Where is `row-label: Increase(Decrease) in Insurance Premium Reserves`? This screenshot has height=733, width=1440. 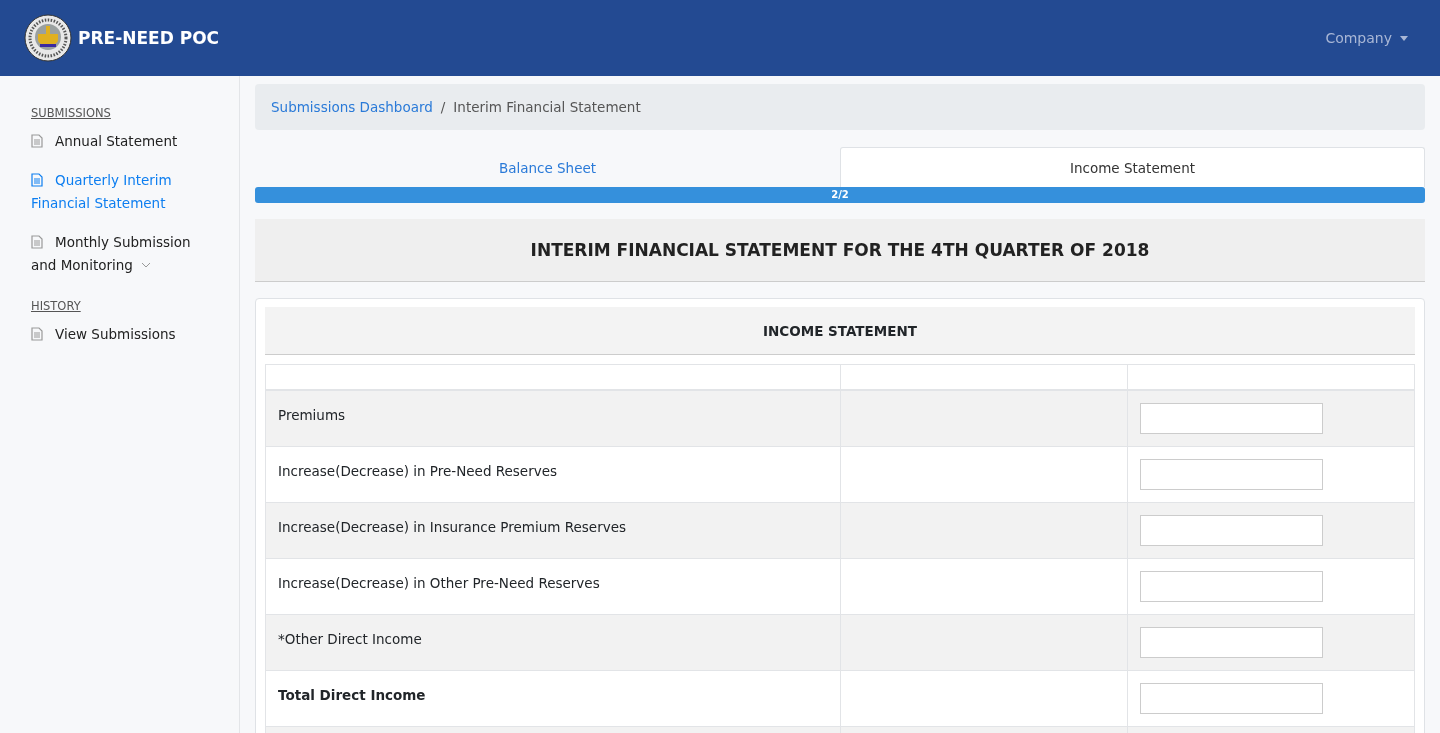
row-label: Increase(Decrease) in Insurance Premium Reserves is located at coordinates (552, 530).